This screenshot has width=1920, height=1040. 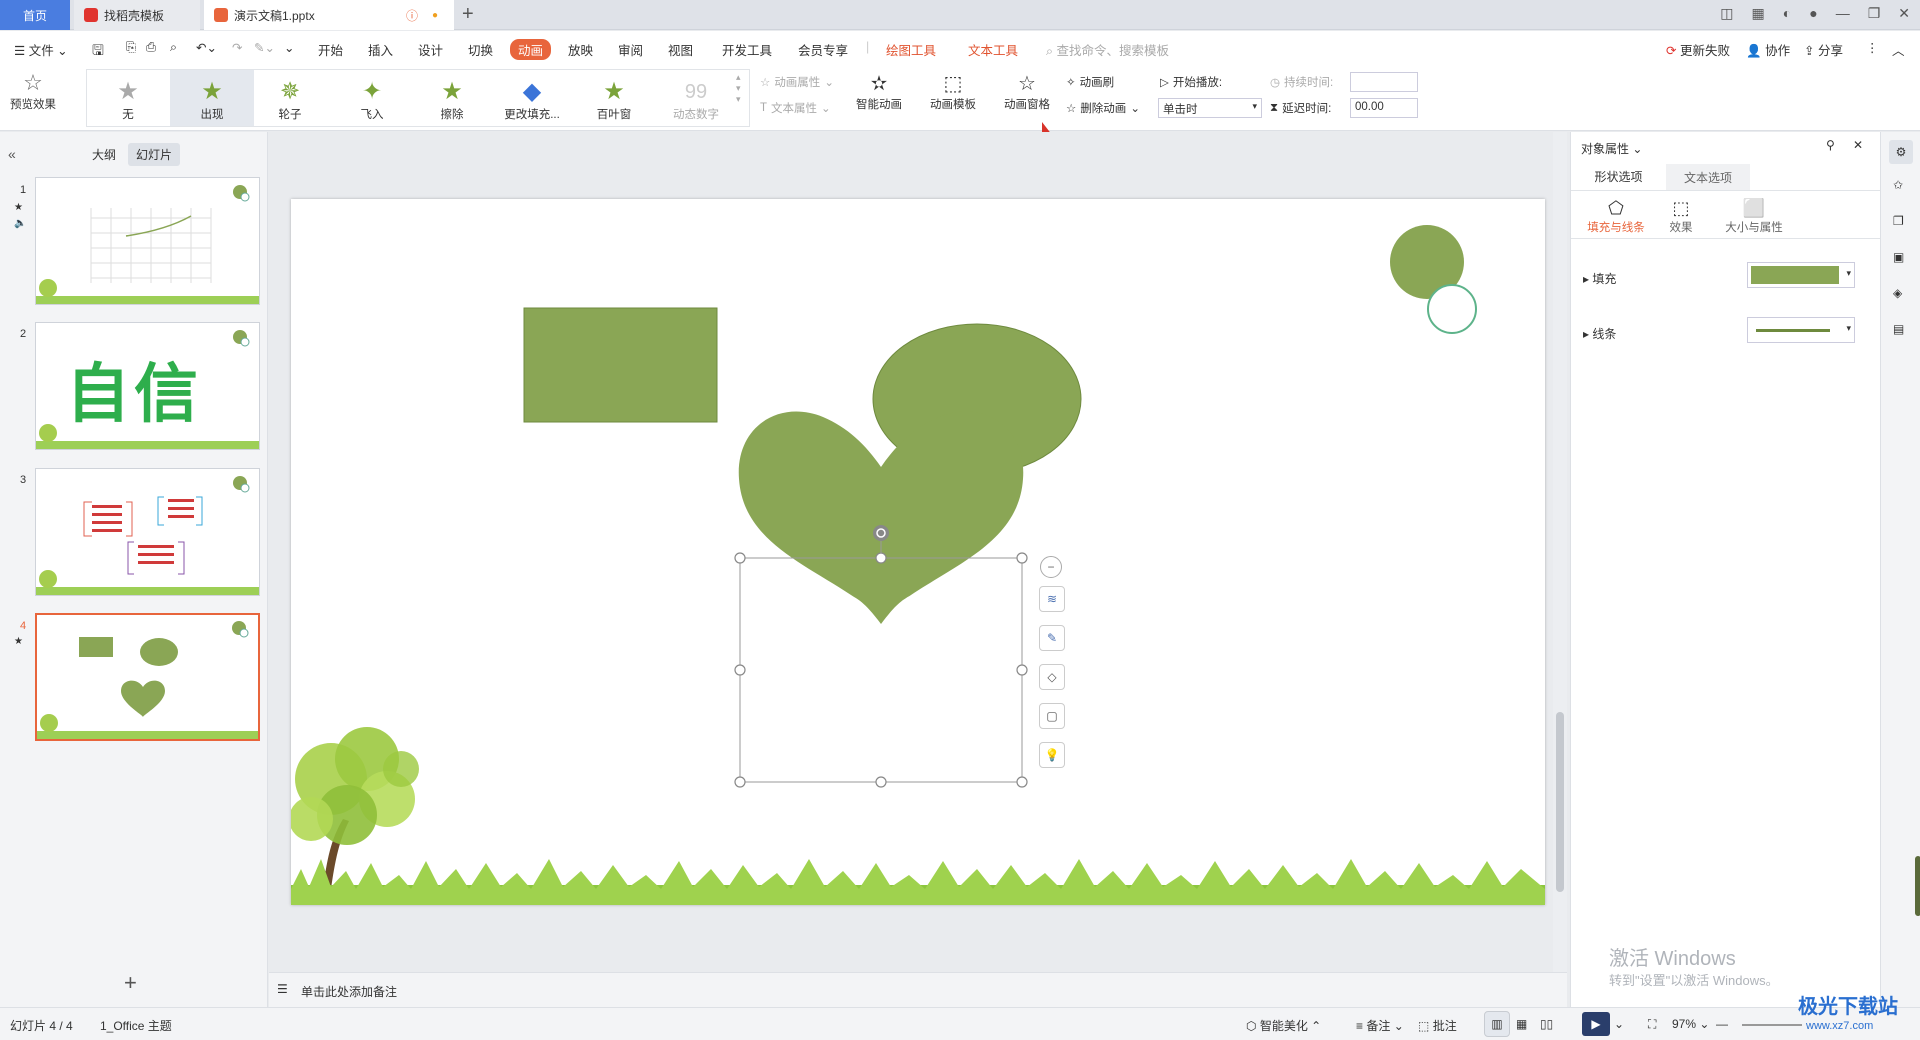 I want to click on command-search: ⌕ 查找命令、搜索模板, so click(x=1107, y=49).